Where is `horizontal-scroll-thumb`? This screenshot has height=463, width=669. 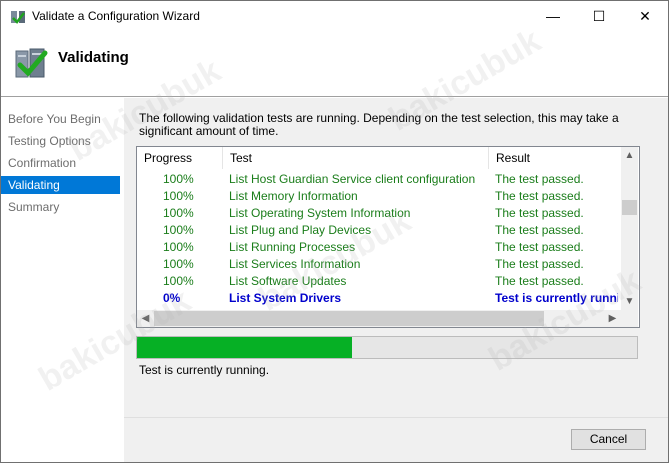 horizontal-scroll-thumb is located at coordinates (349, 318).